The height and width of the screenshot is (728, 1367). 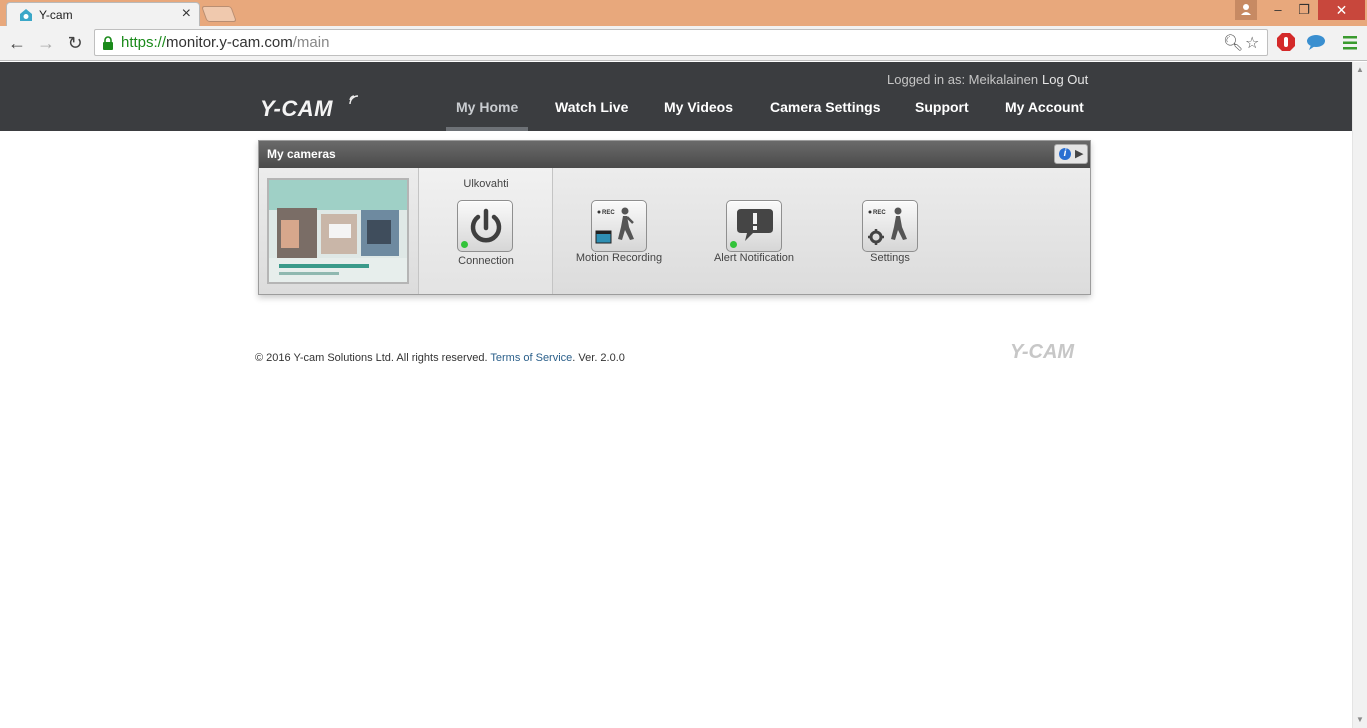 What do you see at coordinates (754, 258) in the screenshot?
I see `alert-notification-label: Alert Notification` at bounding box center [754, 258].